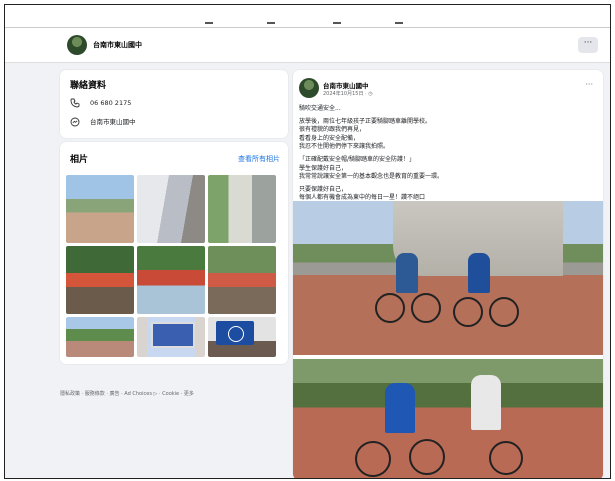  What do you see at coordinates (88, 86) in the screenshot?
I see `contact-title: 聯絡資料` at bounding box center [88, 86].